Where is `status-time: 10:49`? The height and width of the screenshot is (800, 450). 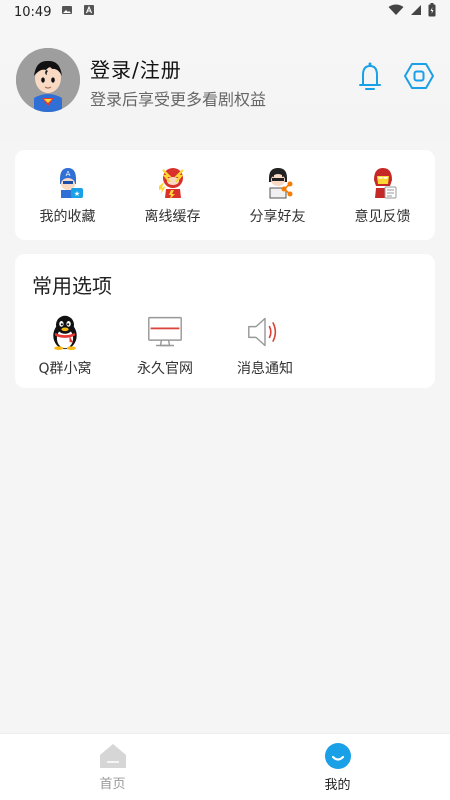 status-time: 10:49 is located at coordinates (33, 12).